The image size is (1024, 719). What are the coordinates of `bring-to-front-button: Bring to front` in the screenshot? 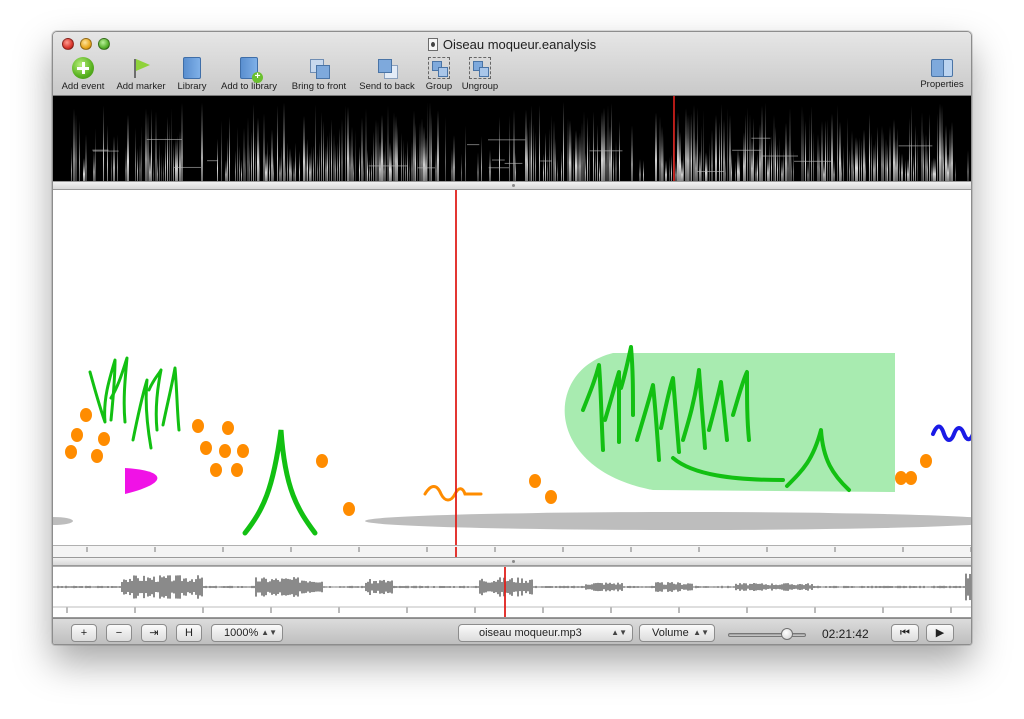 It's located at (319, 73).